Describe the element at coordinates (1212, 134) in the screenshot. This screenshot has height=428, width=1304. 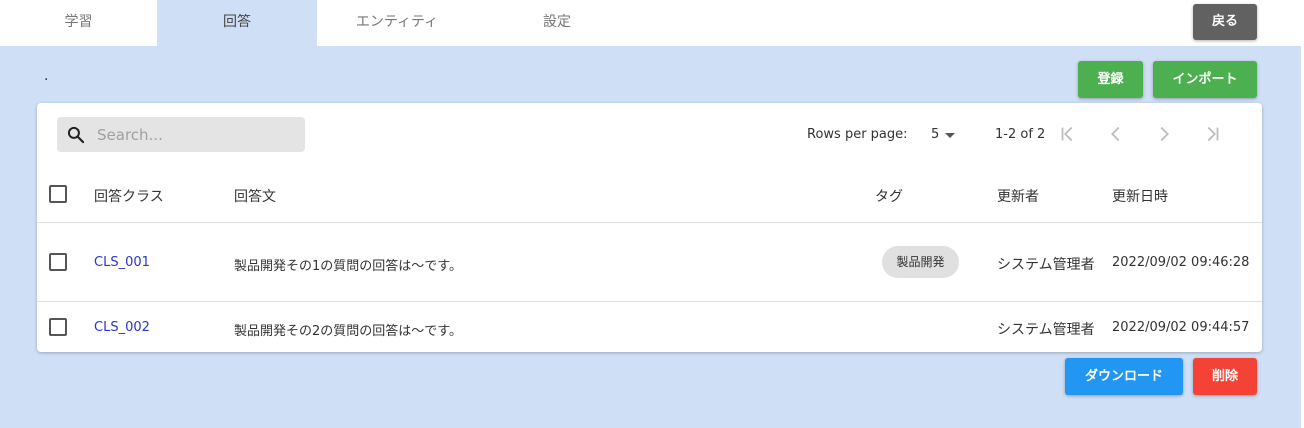
I see `last-page-icon` at that location.